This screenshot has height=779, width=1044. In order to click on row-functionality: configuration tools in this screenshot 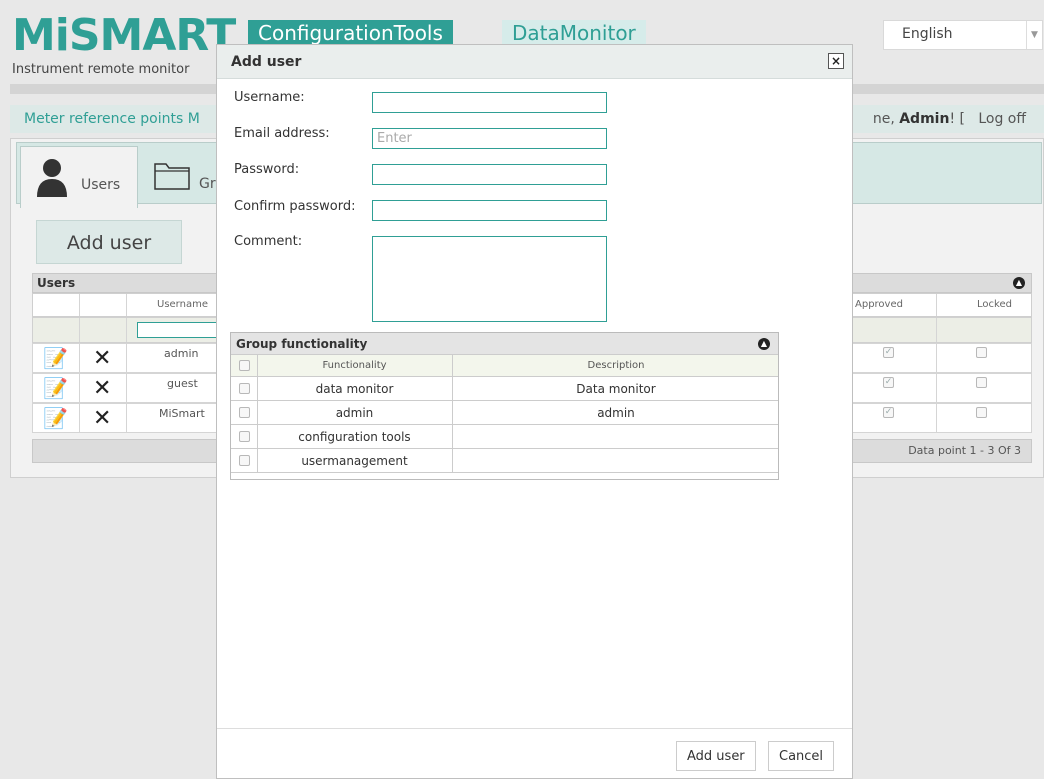, I will do `click(354, 436)`.